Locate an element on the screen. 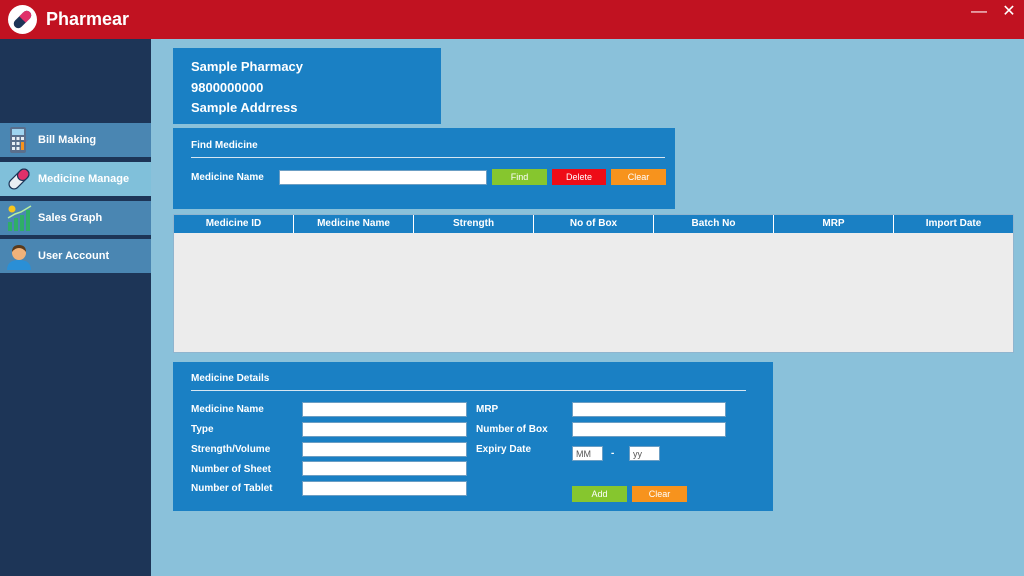 The image size is (1024, 576). chart-icon is located at coordinates (19, 218).